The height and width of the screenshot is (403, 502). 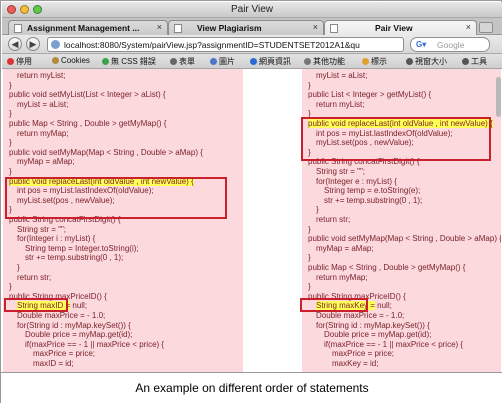 What do you see at coordinates (53, 363) in the screenshot?
I see `code-line: maxID = id;` at bounding box center [53, 363].